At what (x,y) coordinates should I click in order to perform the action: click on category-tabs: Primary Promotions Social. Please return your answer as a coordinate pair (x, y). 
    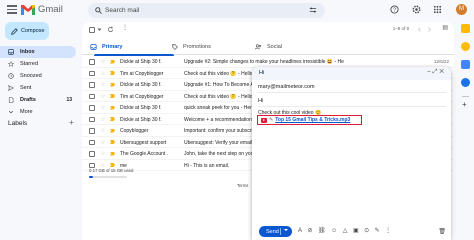
    Looking at the image, I should click on (268, 47).